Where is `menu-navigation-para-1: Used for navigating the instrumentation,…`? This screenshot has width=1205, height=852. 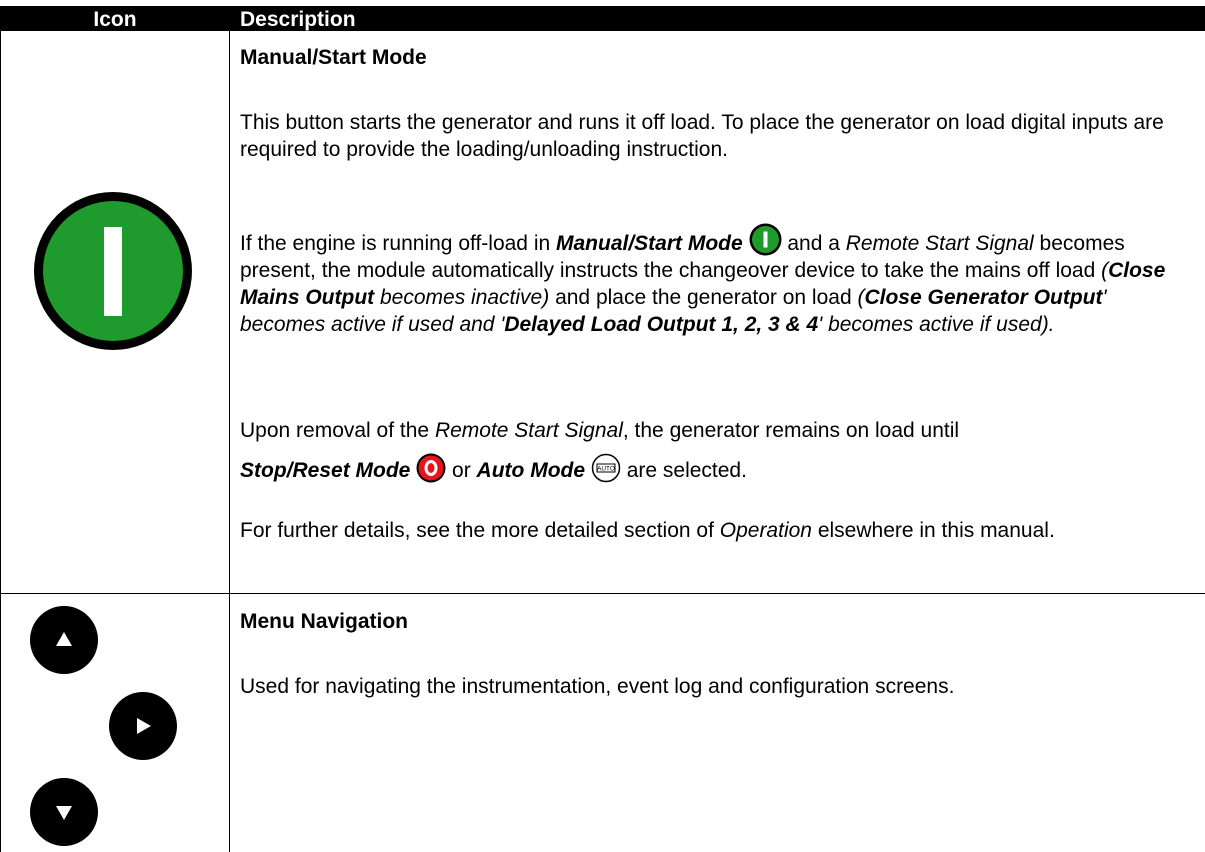
menu-navigation-para-1: Used for navigating the instrumentation,… is located at coordinates (597, 686).